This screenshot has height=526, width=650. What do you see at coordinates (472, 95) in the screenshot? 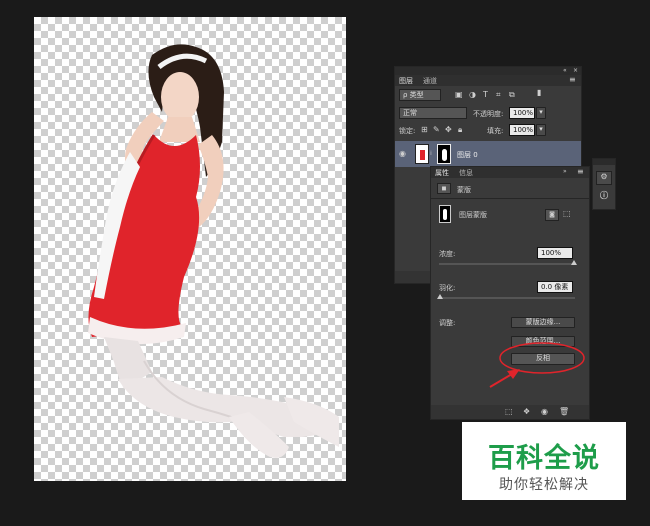
I see `filter-adjust-icon: ◑` at bounding box center [472, 95].